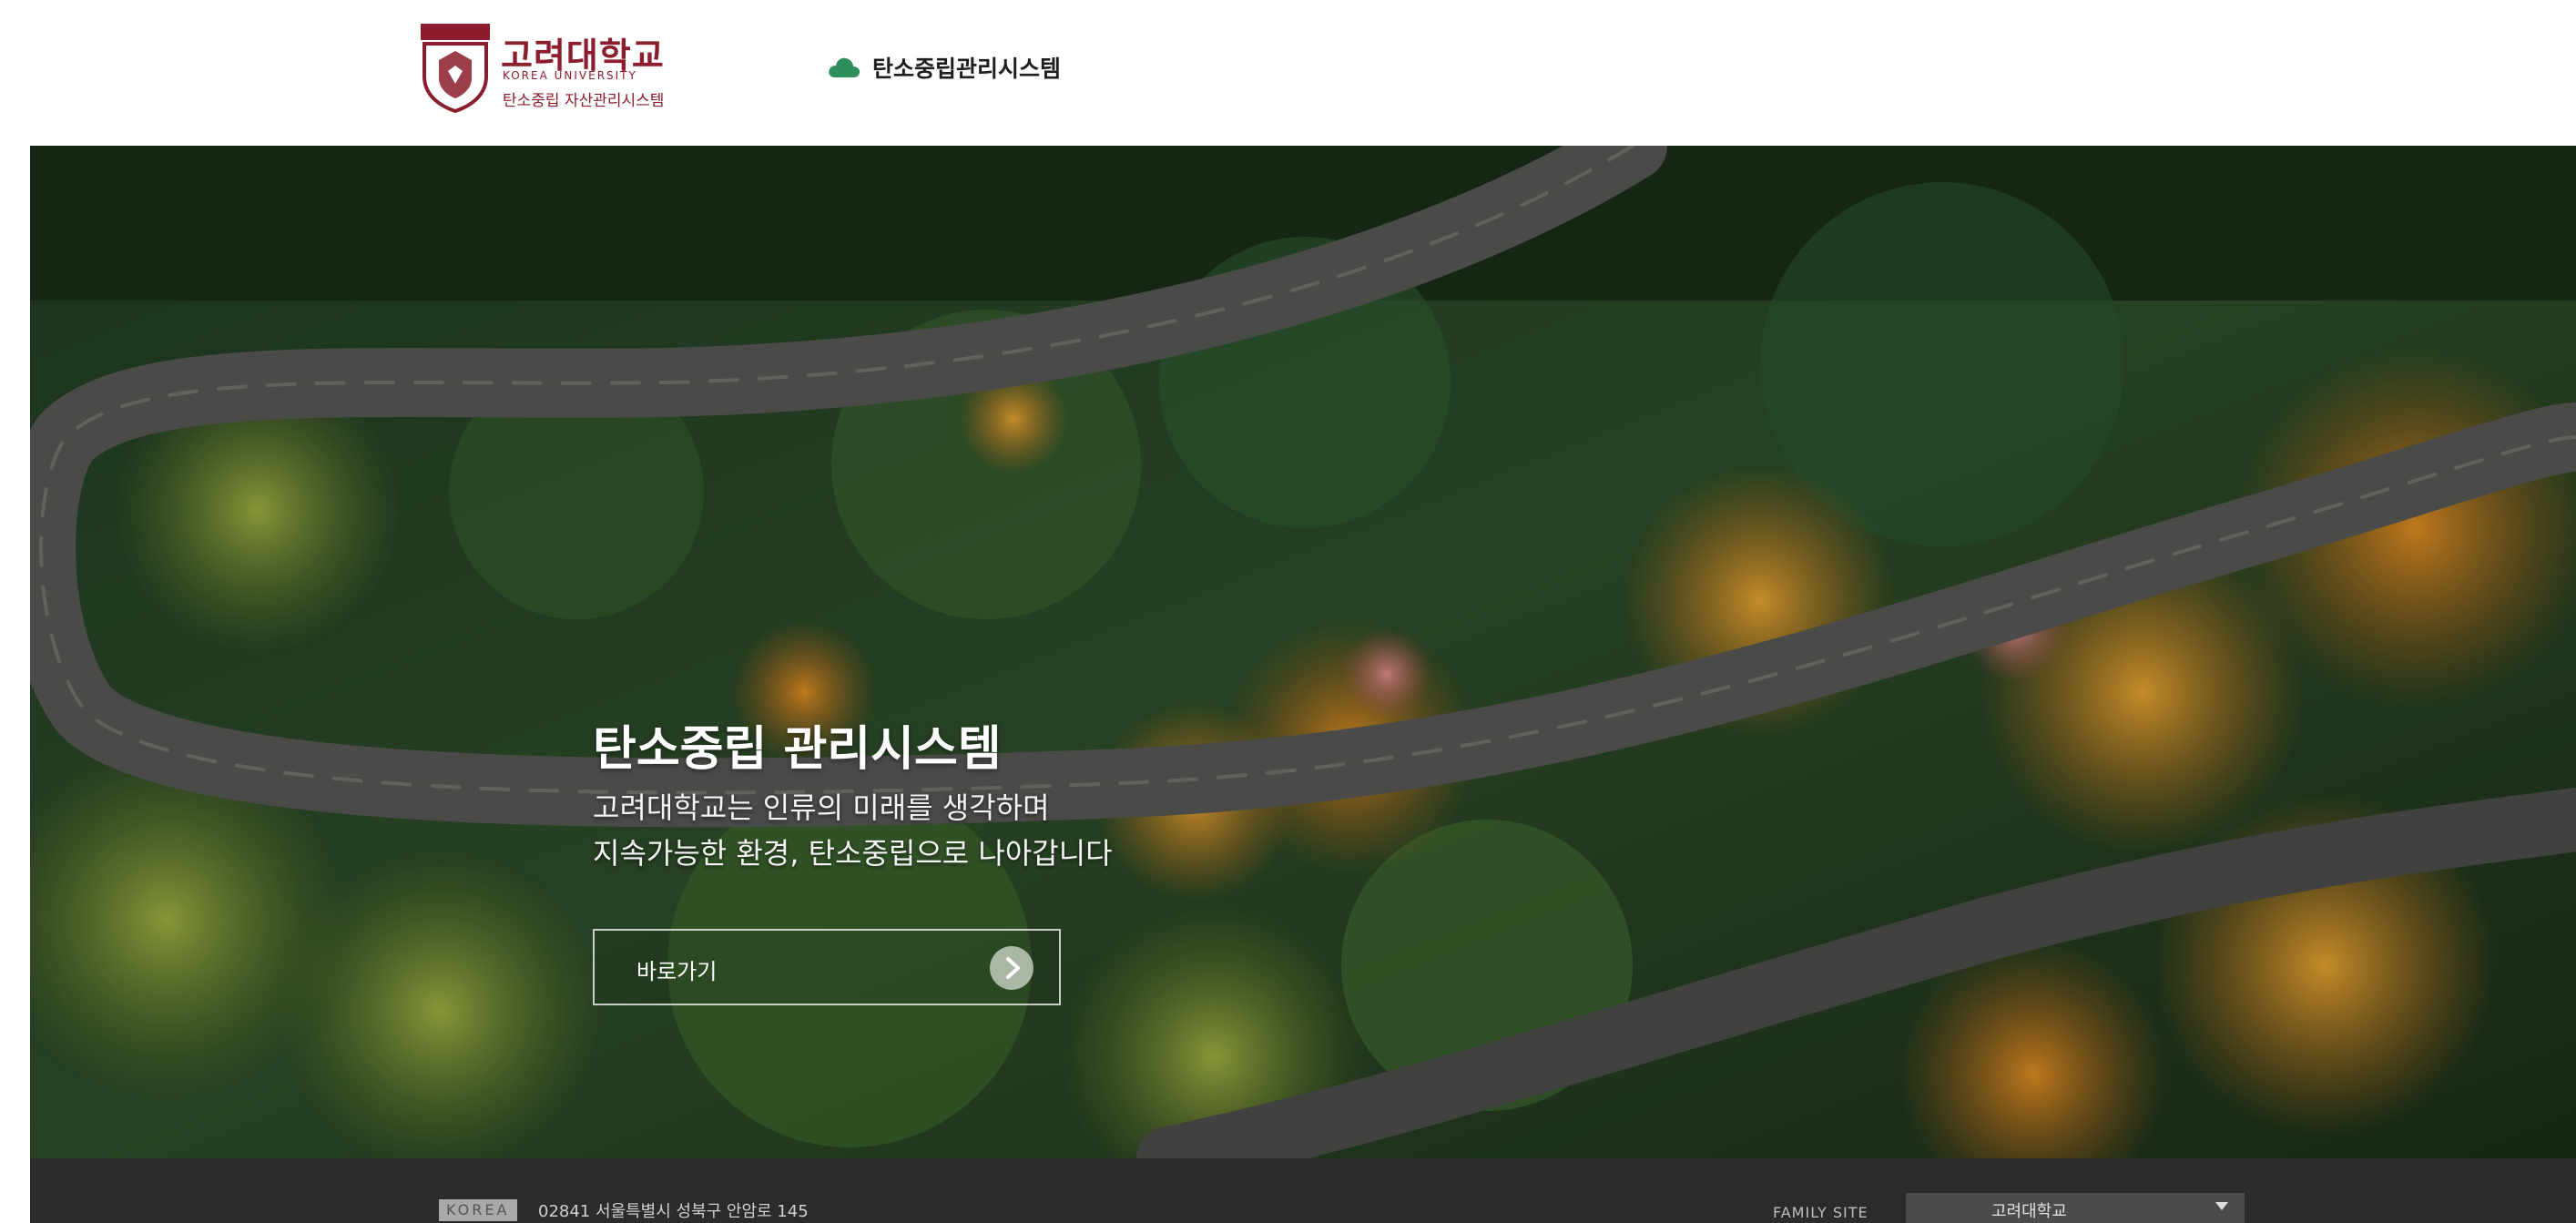 This screenshot has height=1223, width=2576. I want to click on hero-description-line-1: 고려대학교는 인류의 미래를 생각하며, so click(821, 807).